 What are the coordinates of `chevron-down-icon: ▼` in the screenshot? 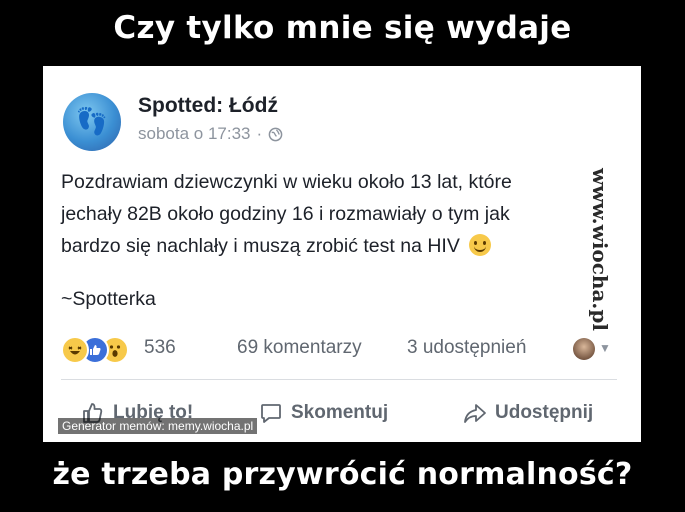 It's located at (605, 348).